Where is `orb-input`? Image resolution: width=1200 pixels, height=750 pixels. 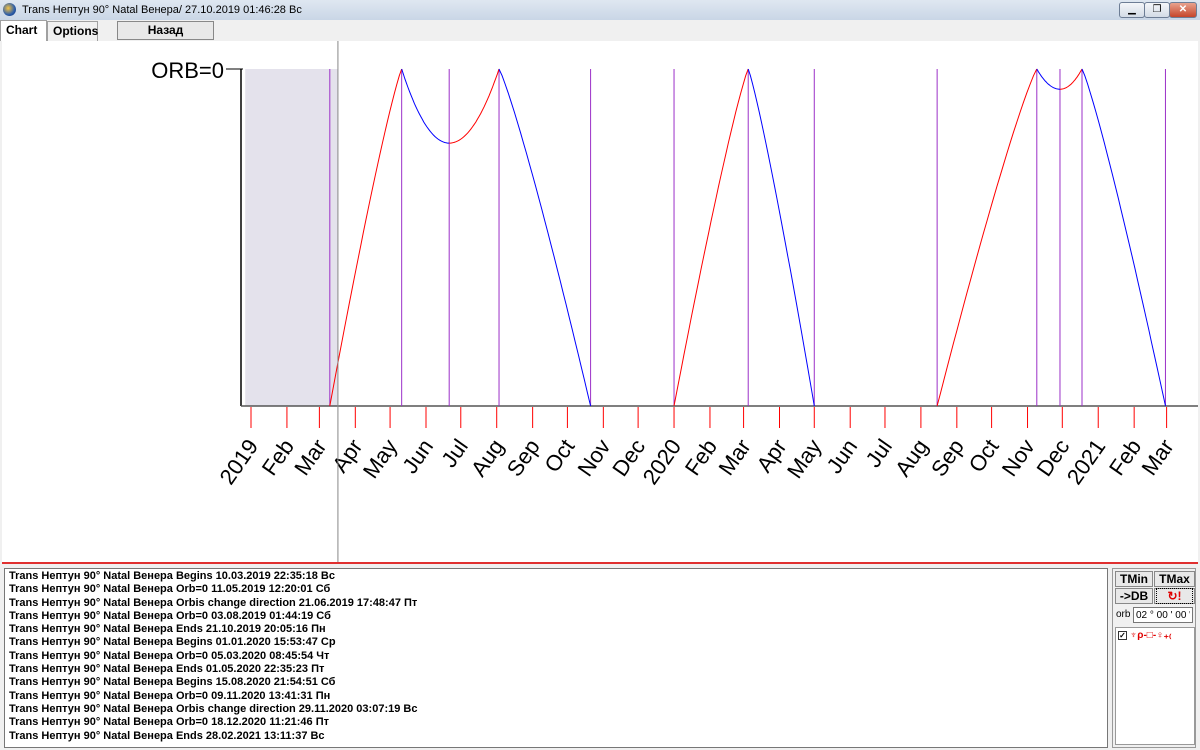 orb-input is located at coordinates (1163, 615).